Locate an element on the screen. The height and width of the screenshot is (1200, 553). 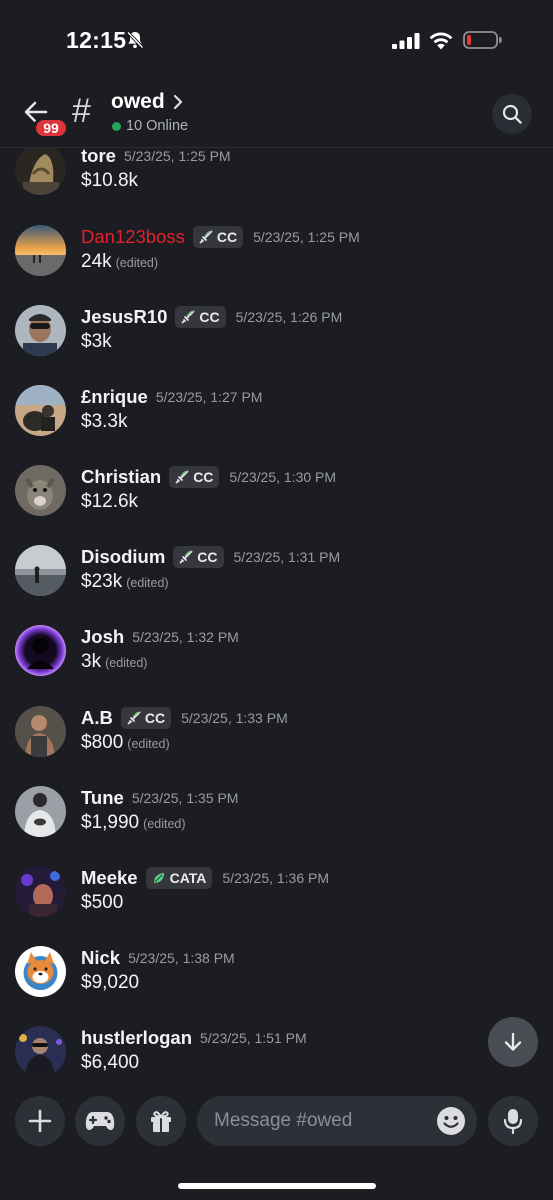
message-text: $800 is located at coordinates (102, 742).